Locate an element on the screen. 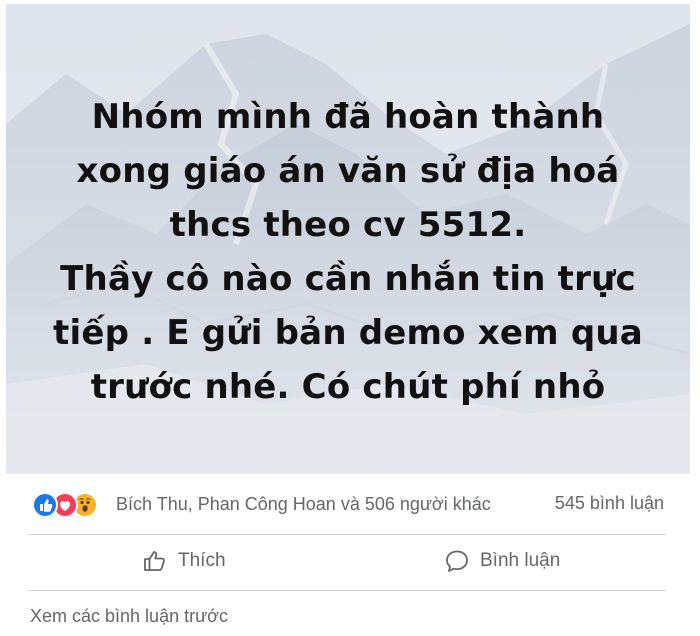 This screenshot has height=636, width=700. post-text-line: Thầy cô nào cần nhắn tin trực is located at coordinates (348, 279).